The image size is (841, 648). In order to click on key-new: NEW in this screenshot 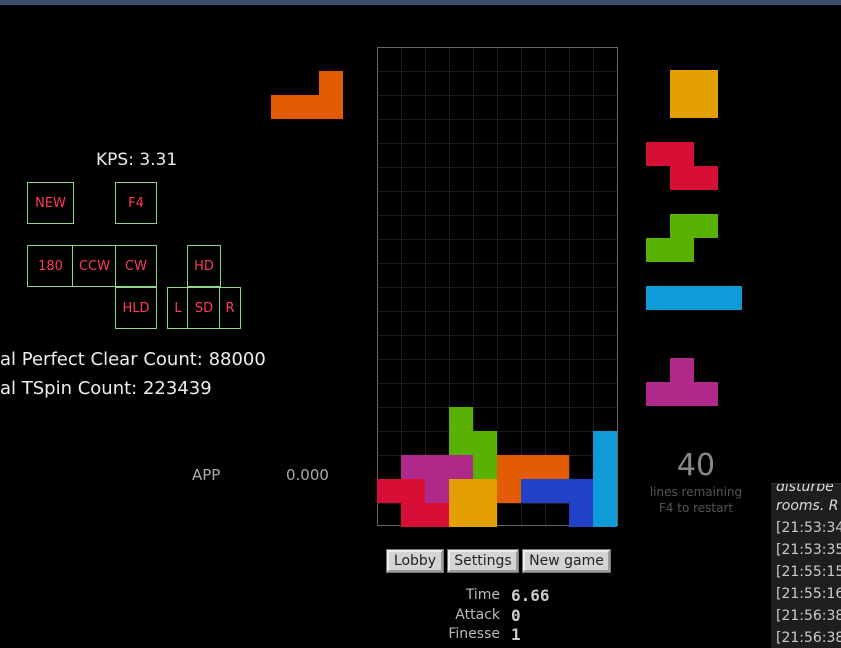, I will do `click(50, 203)`.